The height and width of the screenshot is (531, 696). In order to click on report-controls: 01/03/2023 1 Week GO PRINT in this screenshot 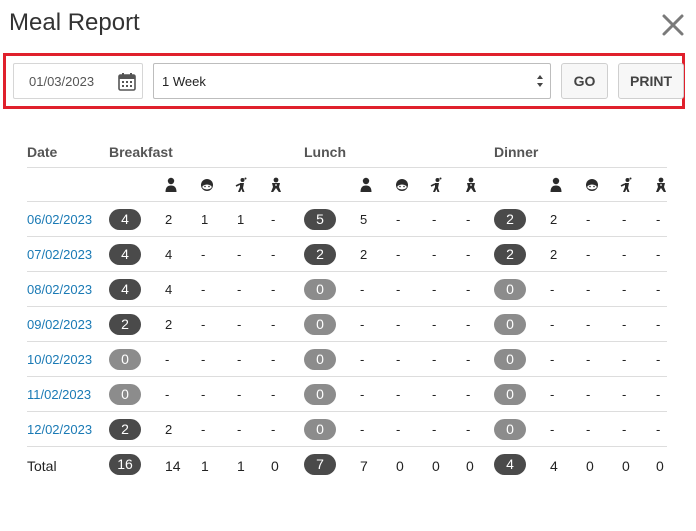, I will do `click(344, 81)`.